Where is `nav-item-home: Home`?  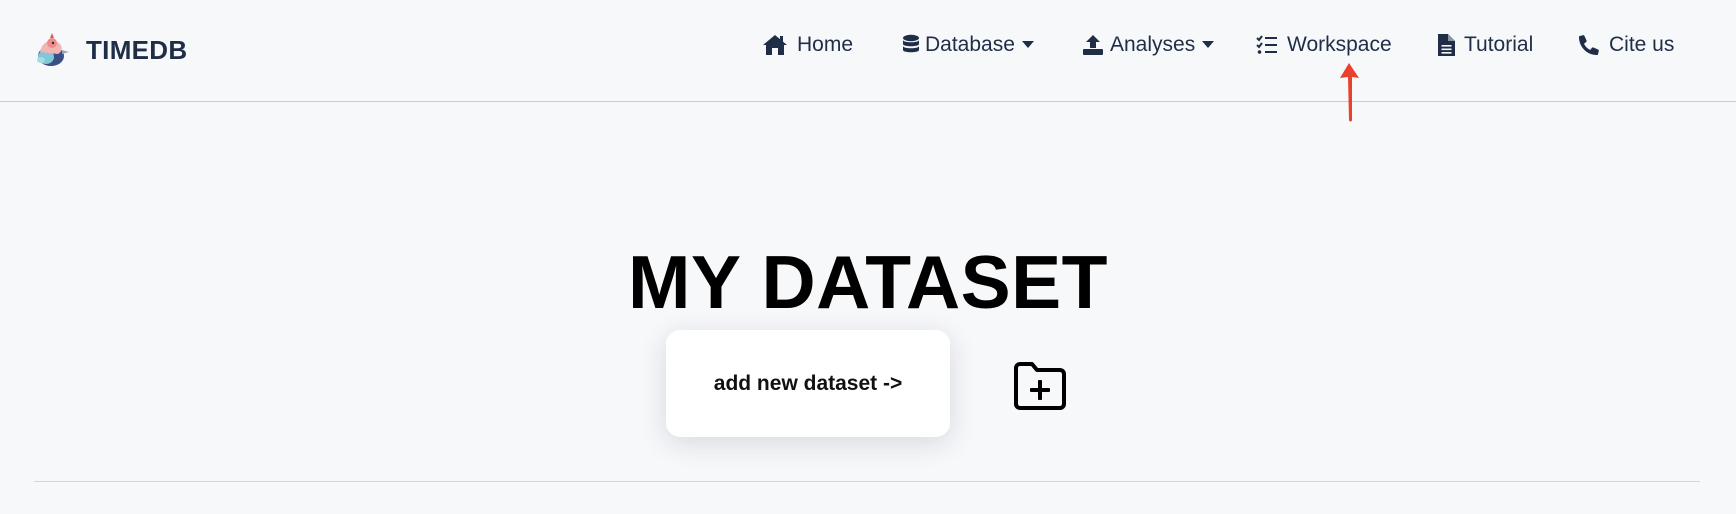
nav-item-home: Home is located at coordinates (807, 45).